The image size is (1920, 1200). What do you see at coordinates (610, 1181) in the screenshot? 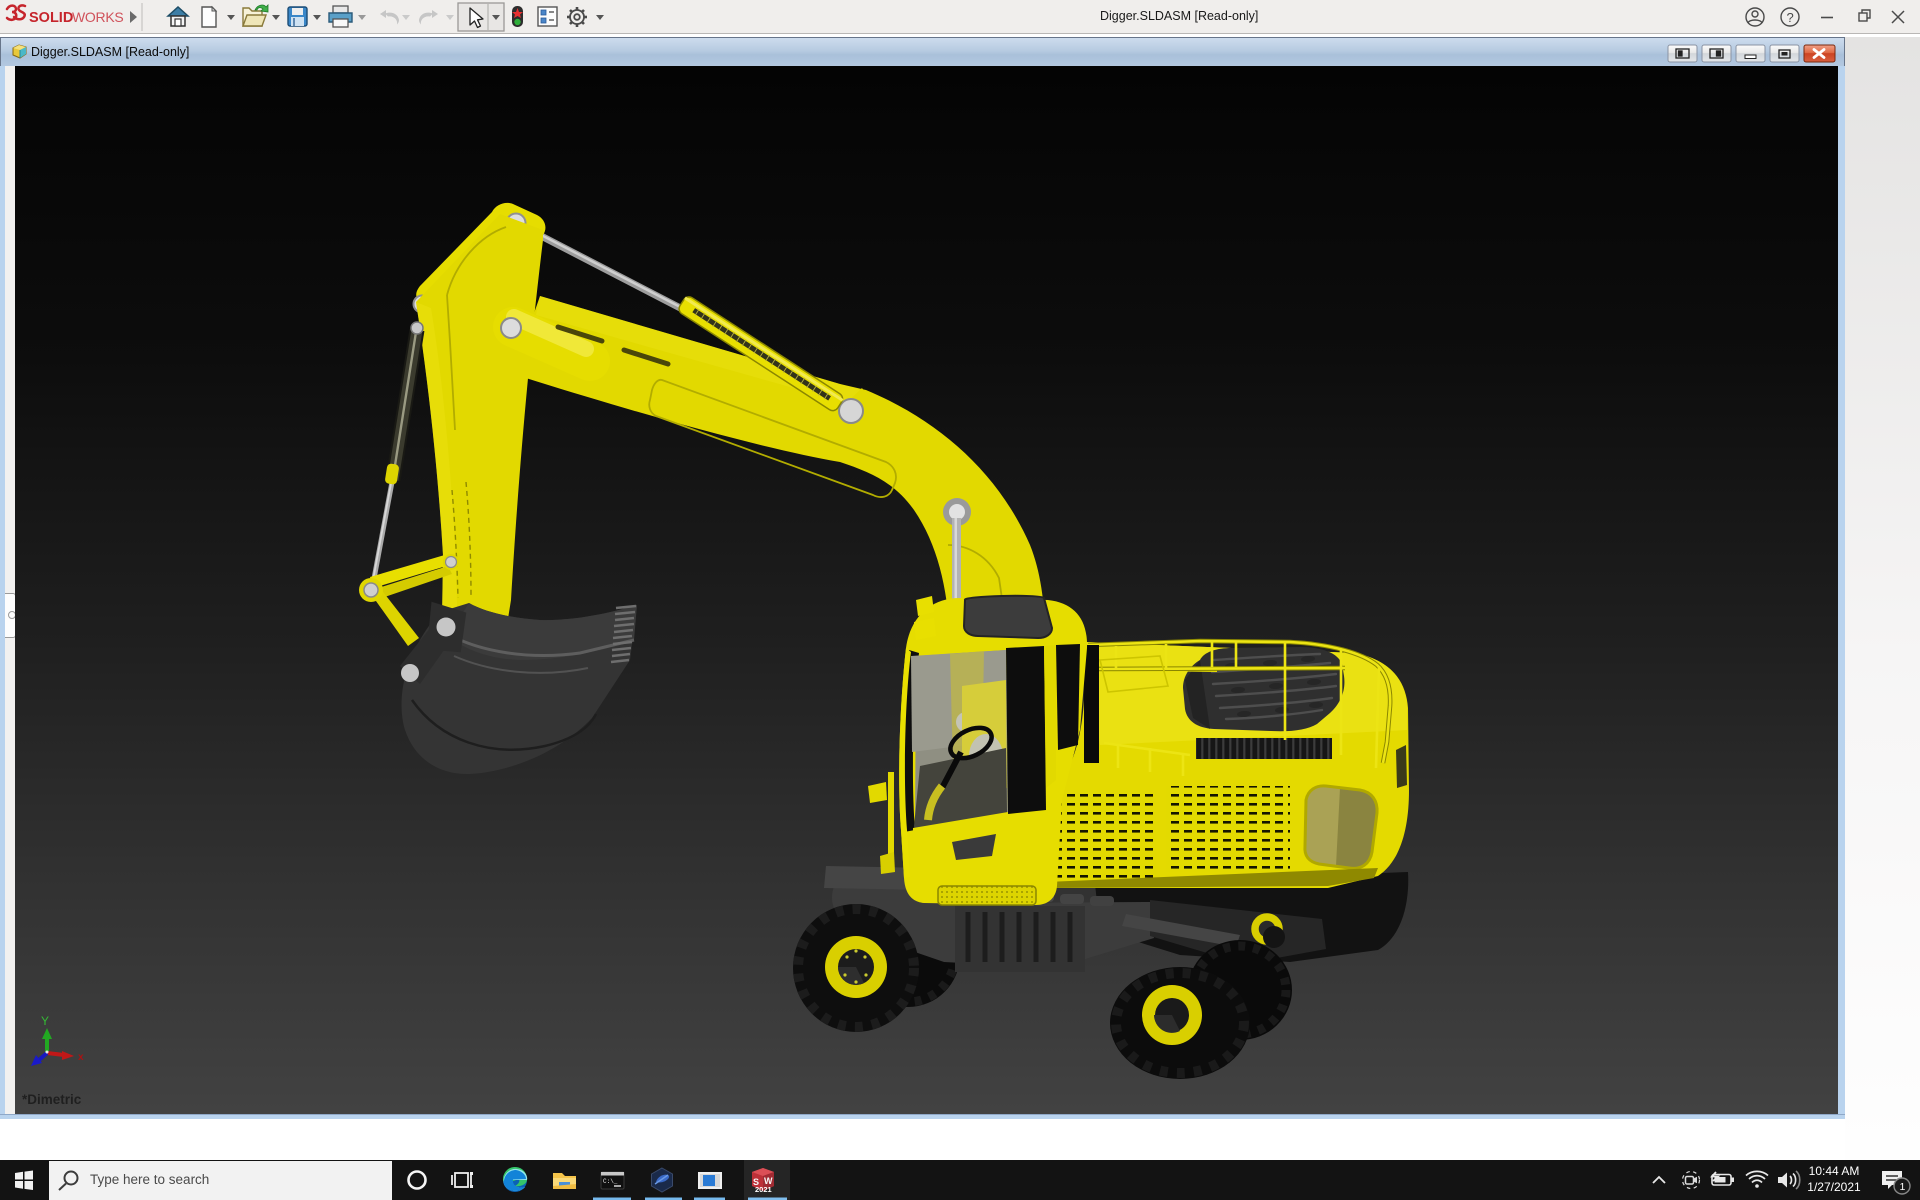
I see `svg-text: C:\_` at bounding box center [610, 1181].